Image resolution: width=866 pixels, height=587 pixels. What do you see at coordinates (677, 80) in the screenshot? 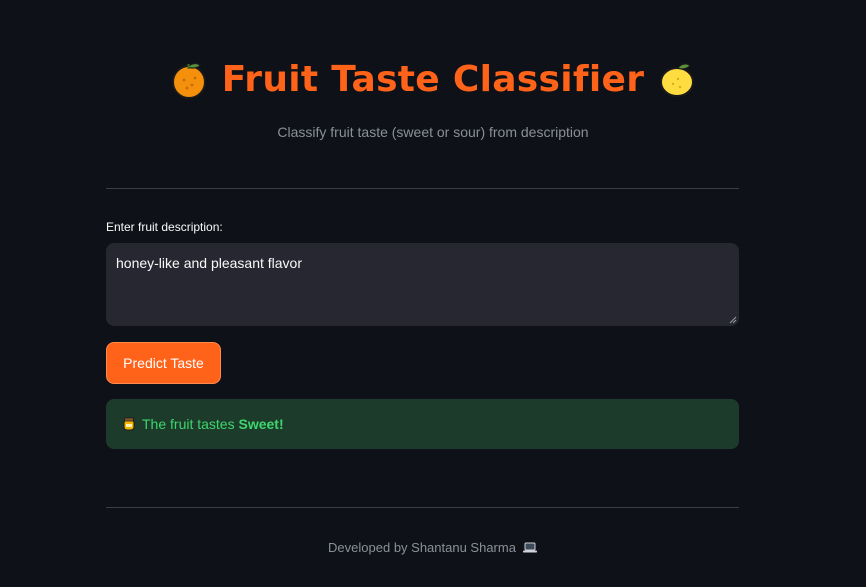
I see `lemon-icon` at bounding box center [677, 80].